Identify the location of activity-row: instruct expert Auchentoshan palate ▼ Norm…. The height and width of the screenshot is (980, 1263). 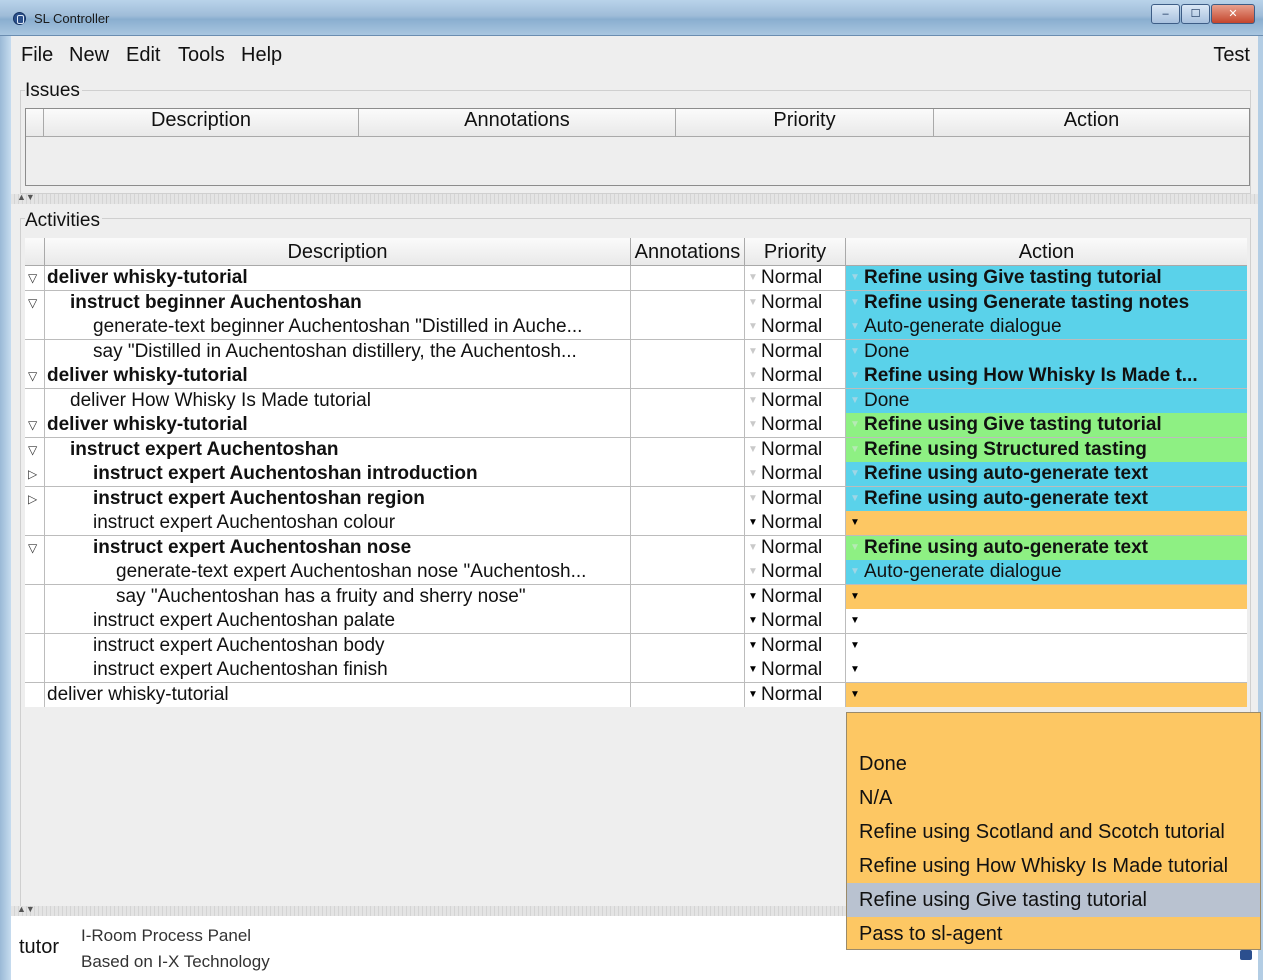
(636, 621).